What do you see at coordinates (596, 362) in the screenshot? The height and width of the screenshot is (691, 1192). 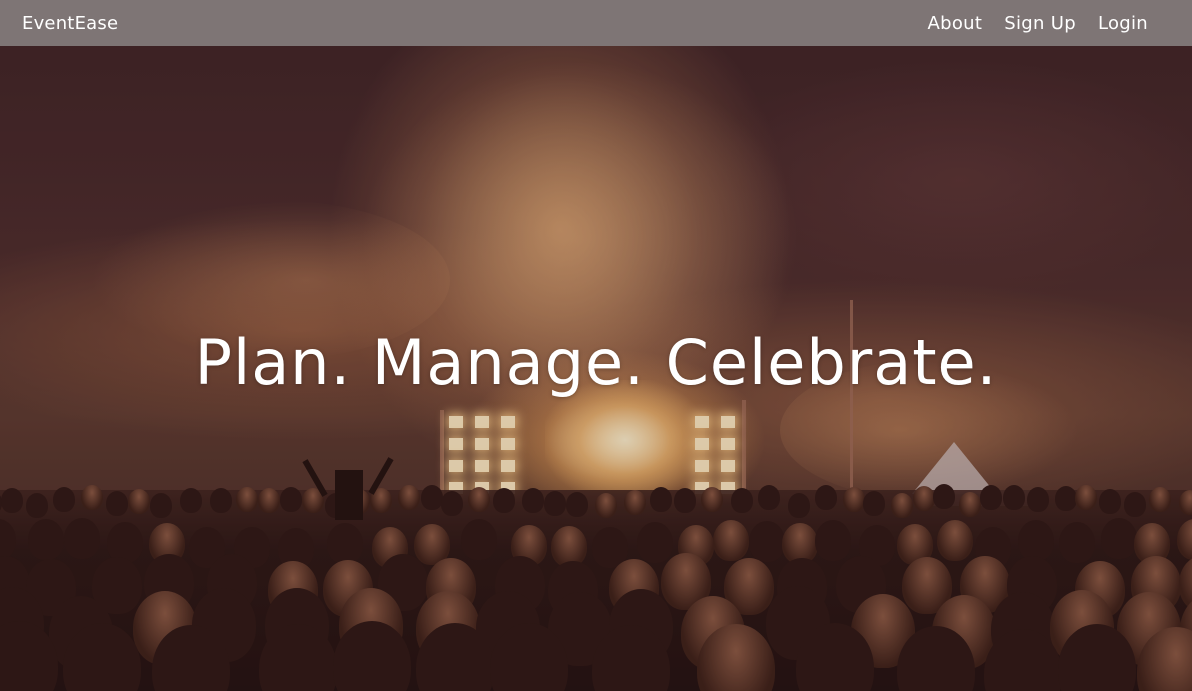 I see `hero-headline: Plan. Manage. Celebrate.` at bounding box center [596, 362].